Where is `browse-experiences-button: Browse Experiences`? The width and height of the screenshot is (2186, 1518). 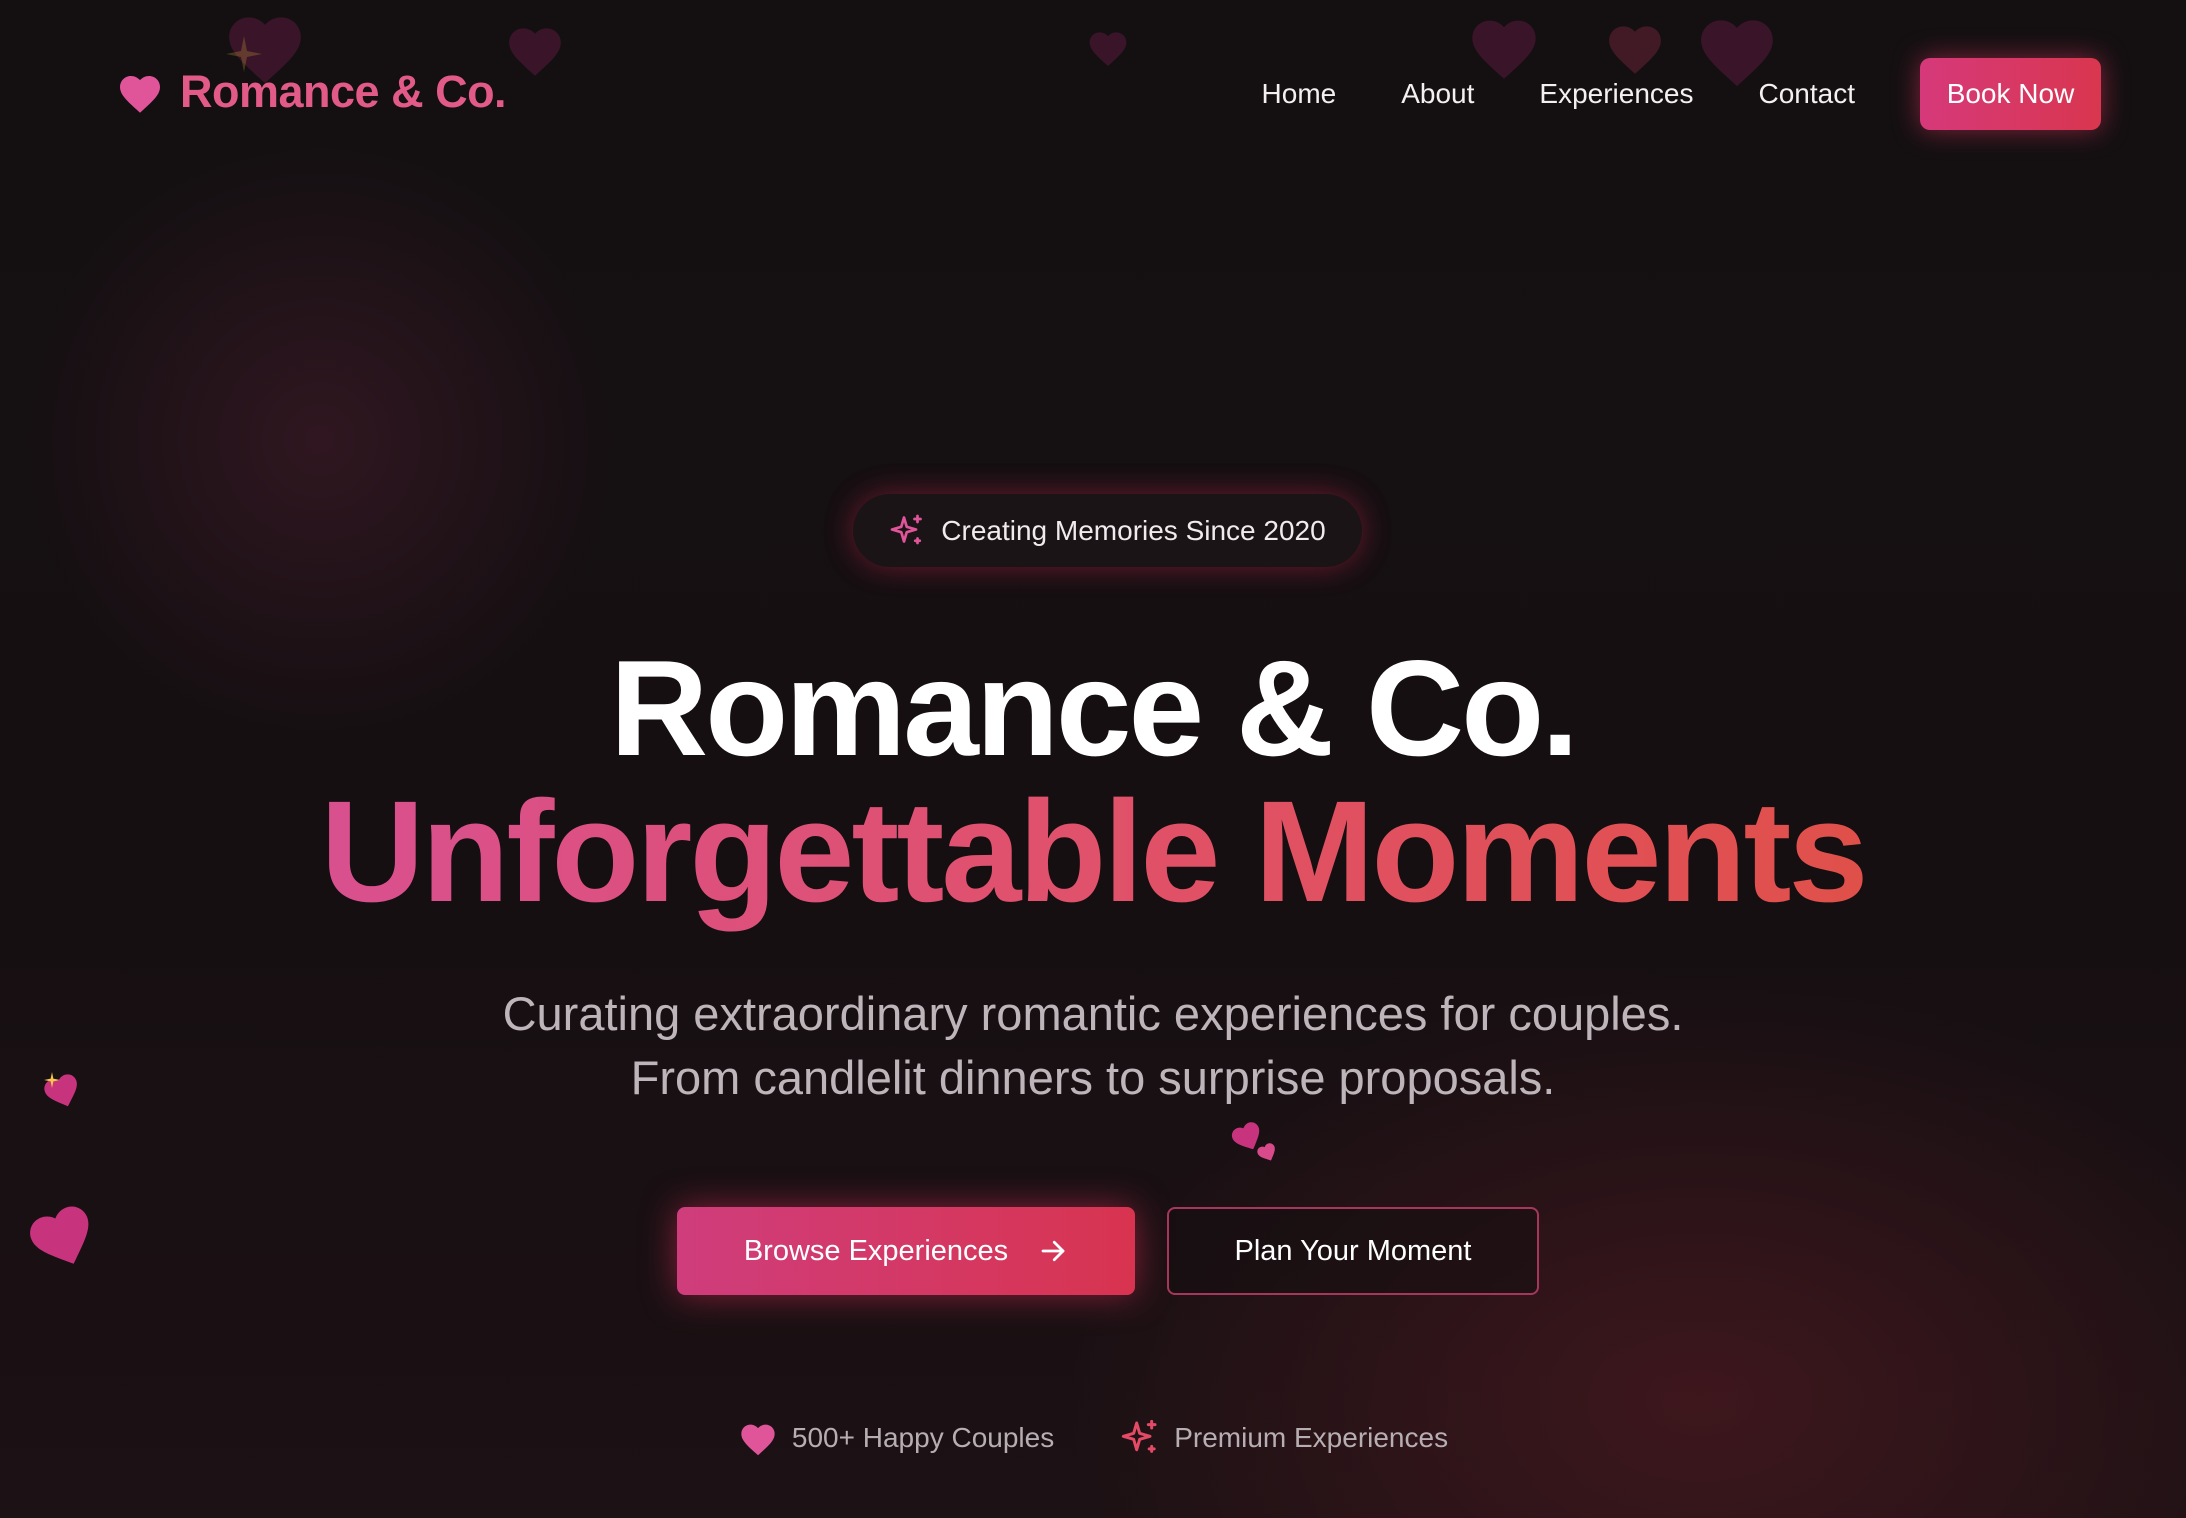 browse-experiences-button: Browse Experiences is located at coordinates (906, 1251).